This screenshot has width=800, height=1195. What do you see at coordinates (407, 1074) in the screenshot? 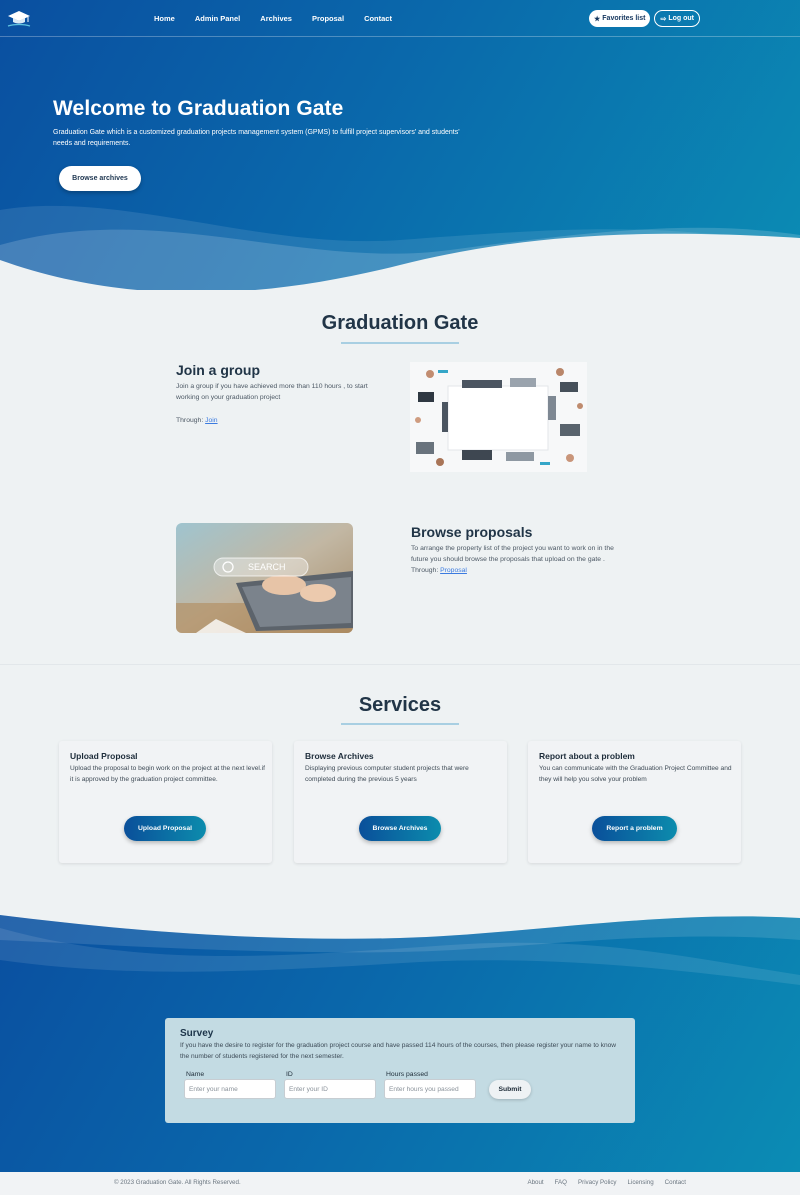
I see `hours-label: Hours passed` at bounding box center [407, 1074].